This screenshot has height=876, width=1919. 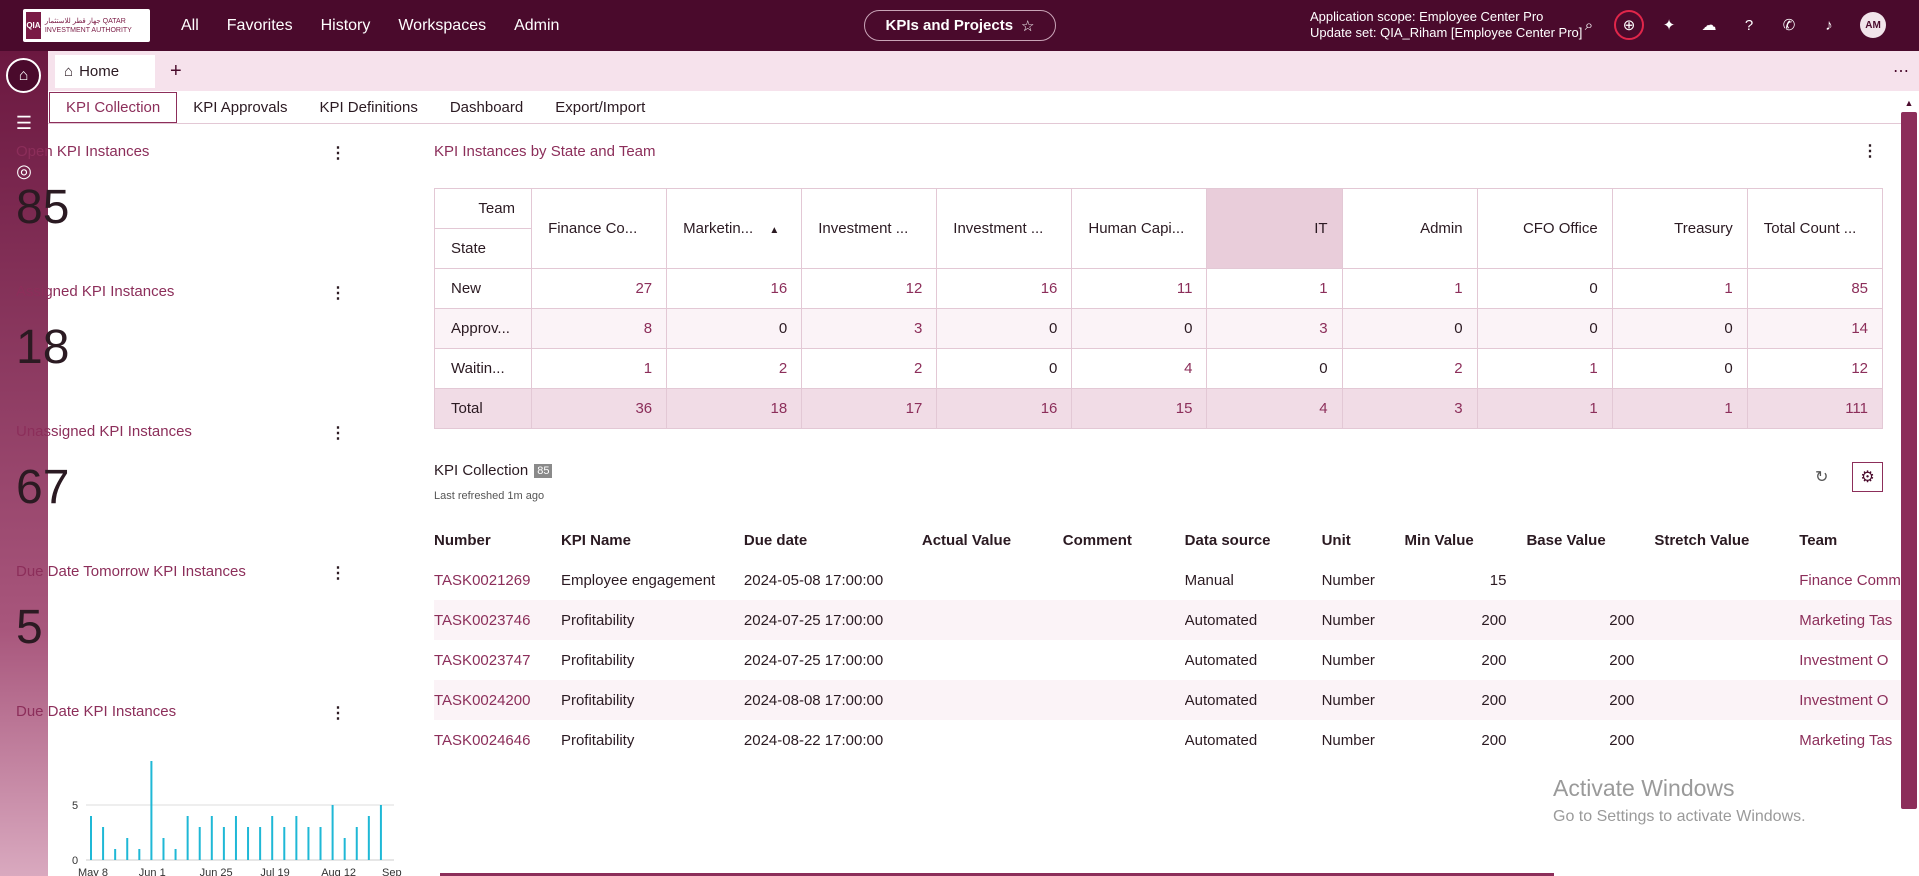 What do you see at coordinates (186, 329) in the screenshot?
I see `kpi-card-assigned: Assigned KPI Instances ⋮ 18` at bounding box center [186, 329].